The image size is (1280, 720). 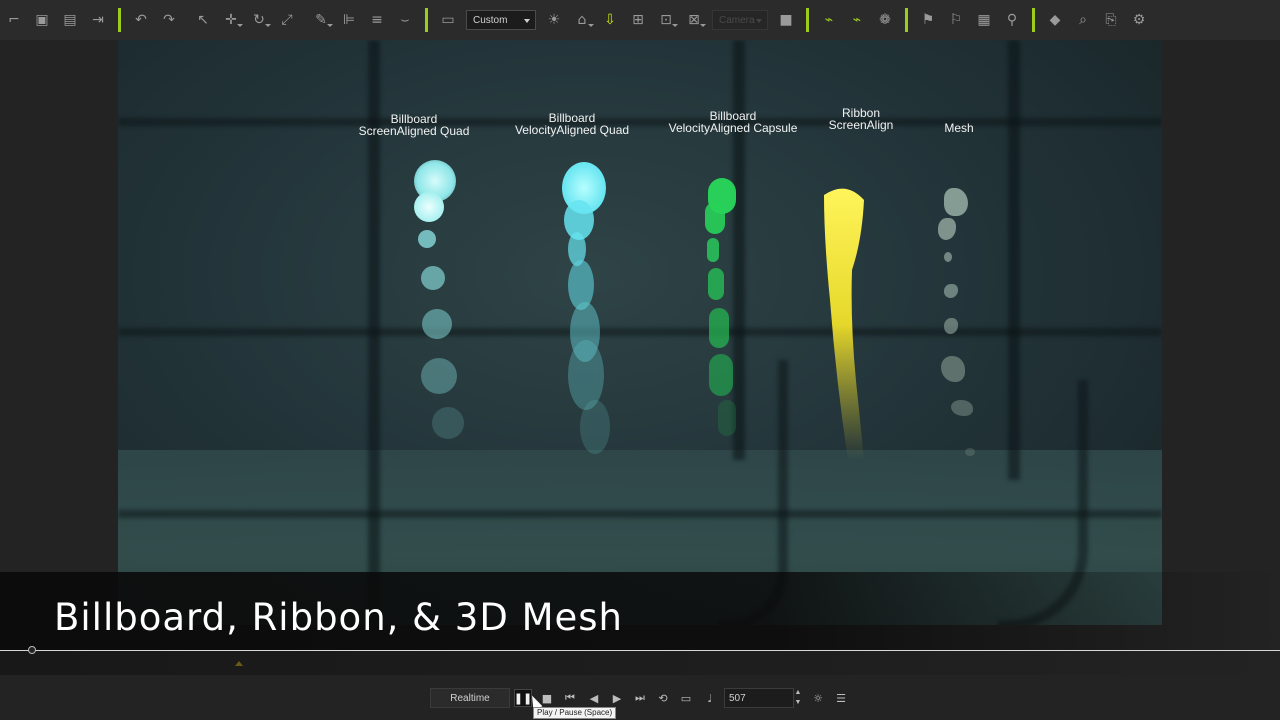 What do you see at coordinates (169, 20) in the screenshot?
I see `redo-icon: ↷` at bounding box center [169, 20].